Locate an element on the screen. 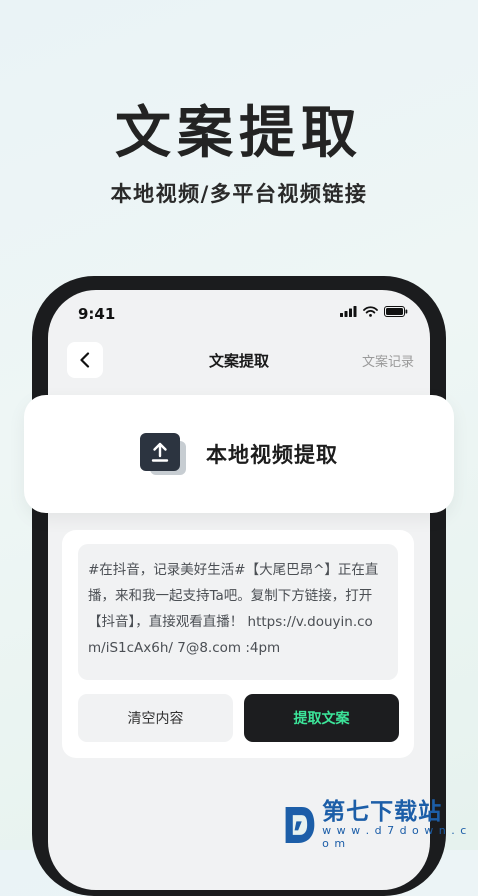 The width and height of the screenshot is (478, 896). watermark-name: 第七下载站 is located at coordinates (382, 812).